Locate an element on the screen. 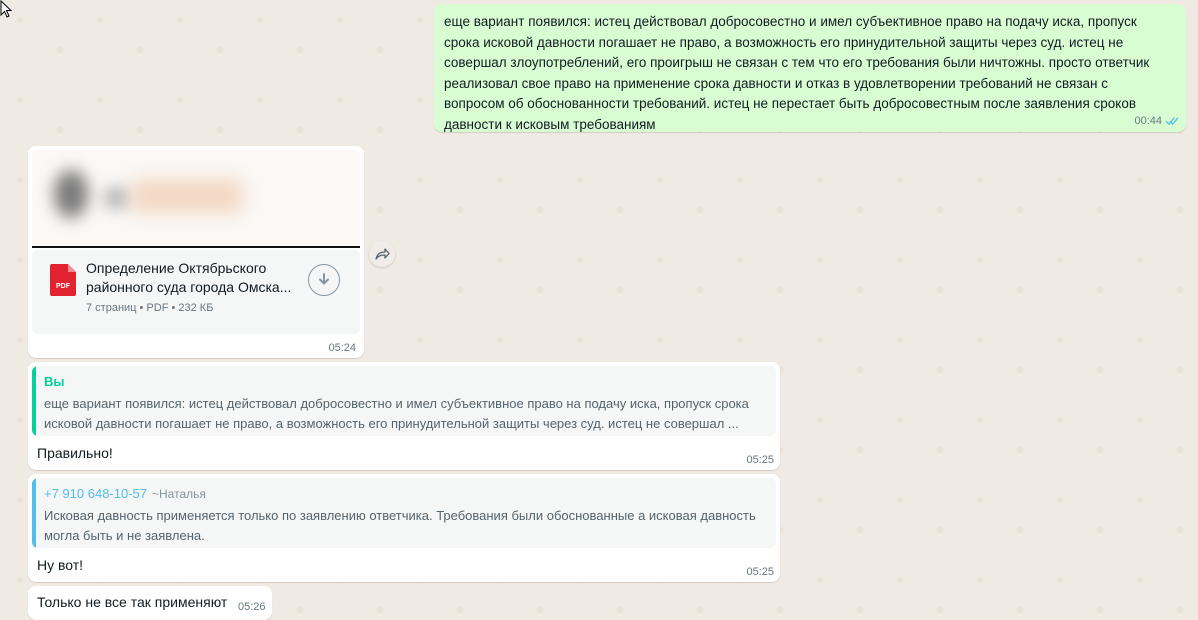 The height and width of the screenshot is (620, 1198). quote-author-phone: +7 910 648-10-57 is located at coordinates (96, 493).